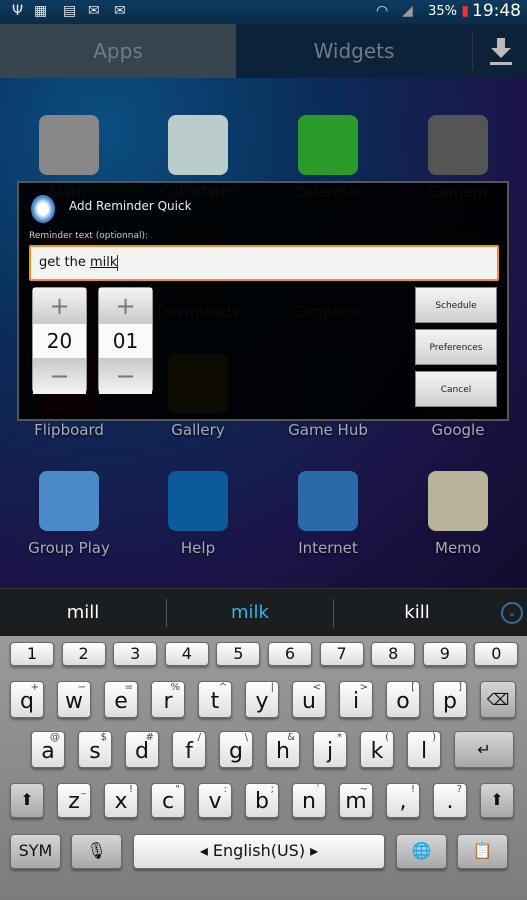 Image resolution: width=527 pixels, height=900 pixels. I want to click on key-secondary-label: `, so click(318, 789).